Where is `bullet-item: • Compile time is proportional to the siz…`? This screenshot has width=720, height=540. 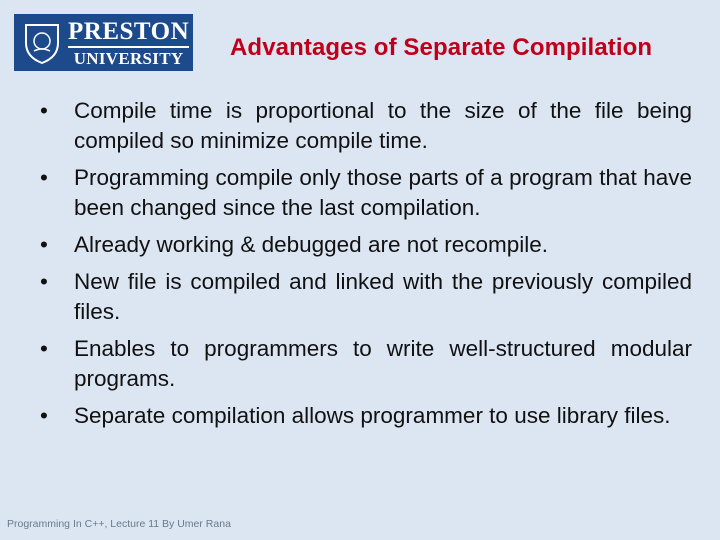 bullet-item: • Compile time is proportional to the siz… is located at coordinates (366, 125).